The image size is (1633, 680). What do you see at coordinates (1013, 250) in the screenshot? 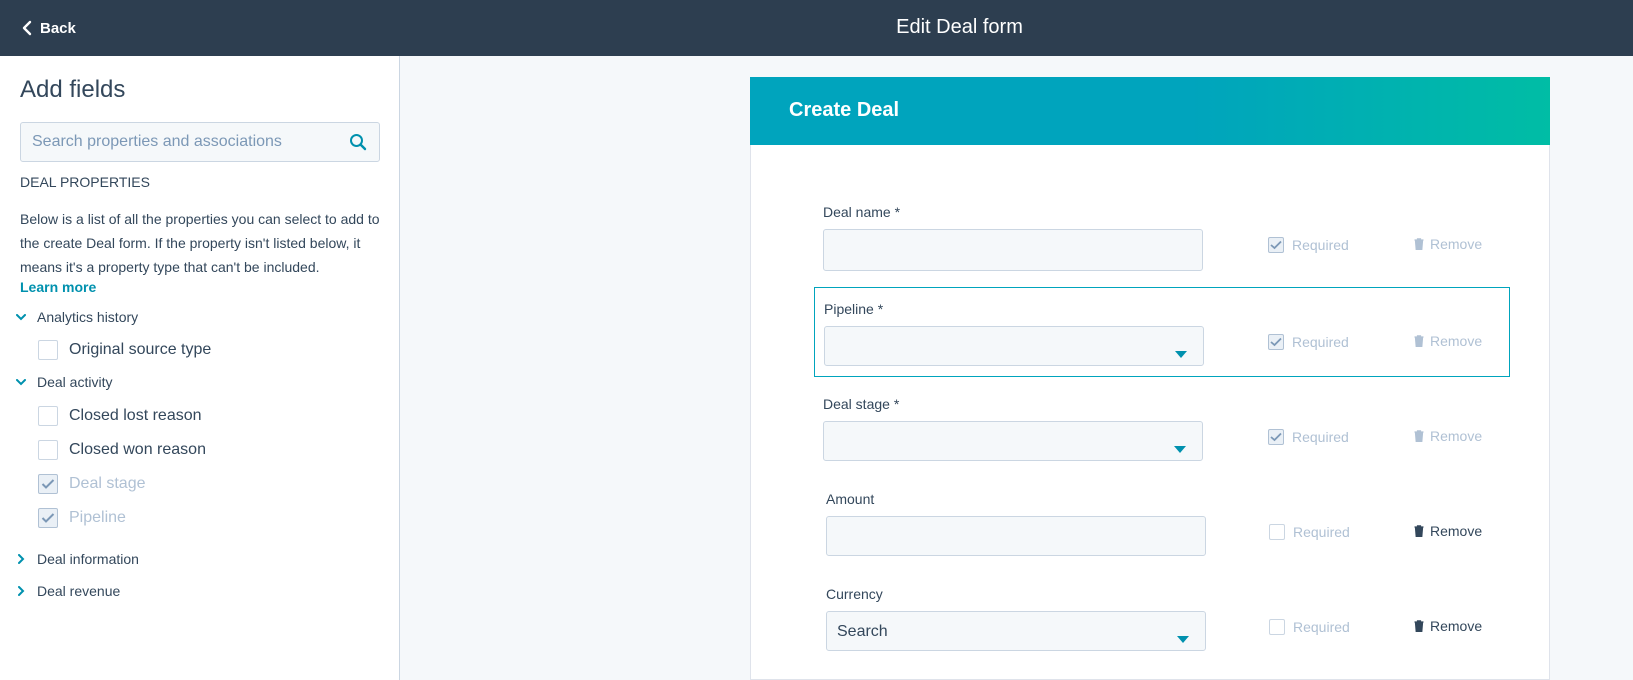
I see `deal-name-input` at bounding box center [1013, 250].